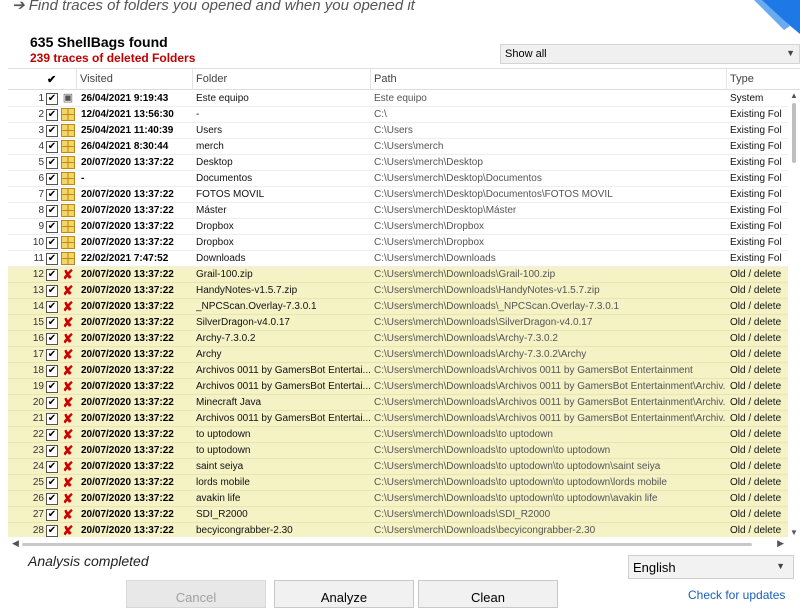 Image resolution: width=800 pixels, height=608 pixels. I want to click on row-number: 28, so click(38, 530).